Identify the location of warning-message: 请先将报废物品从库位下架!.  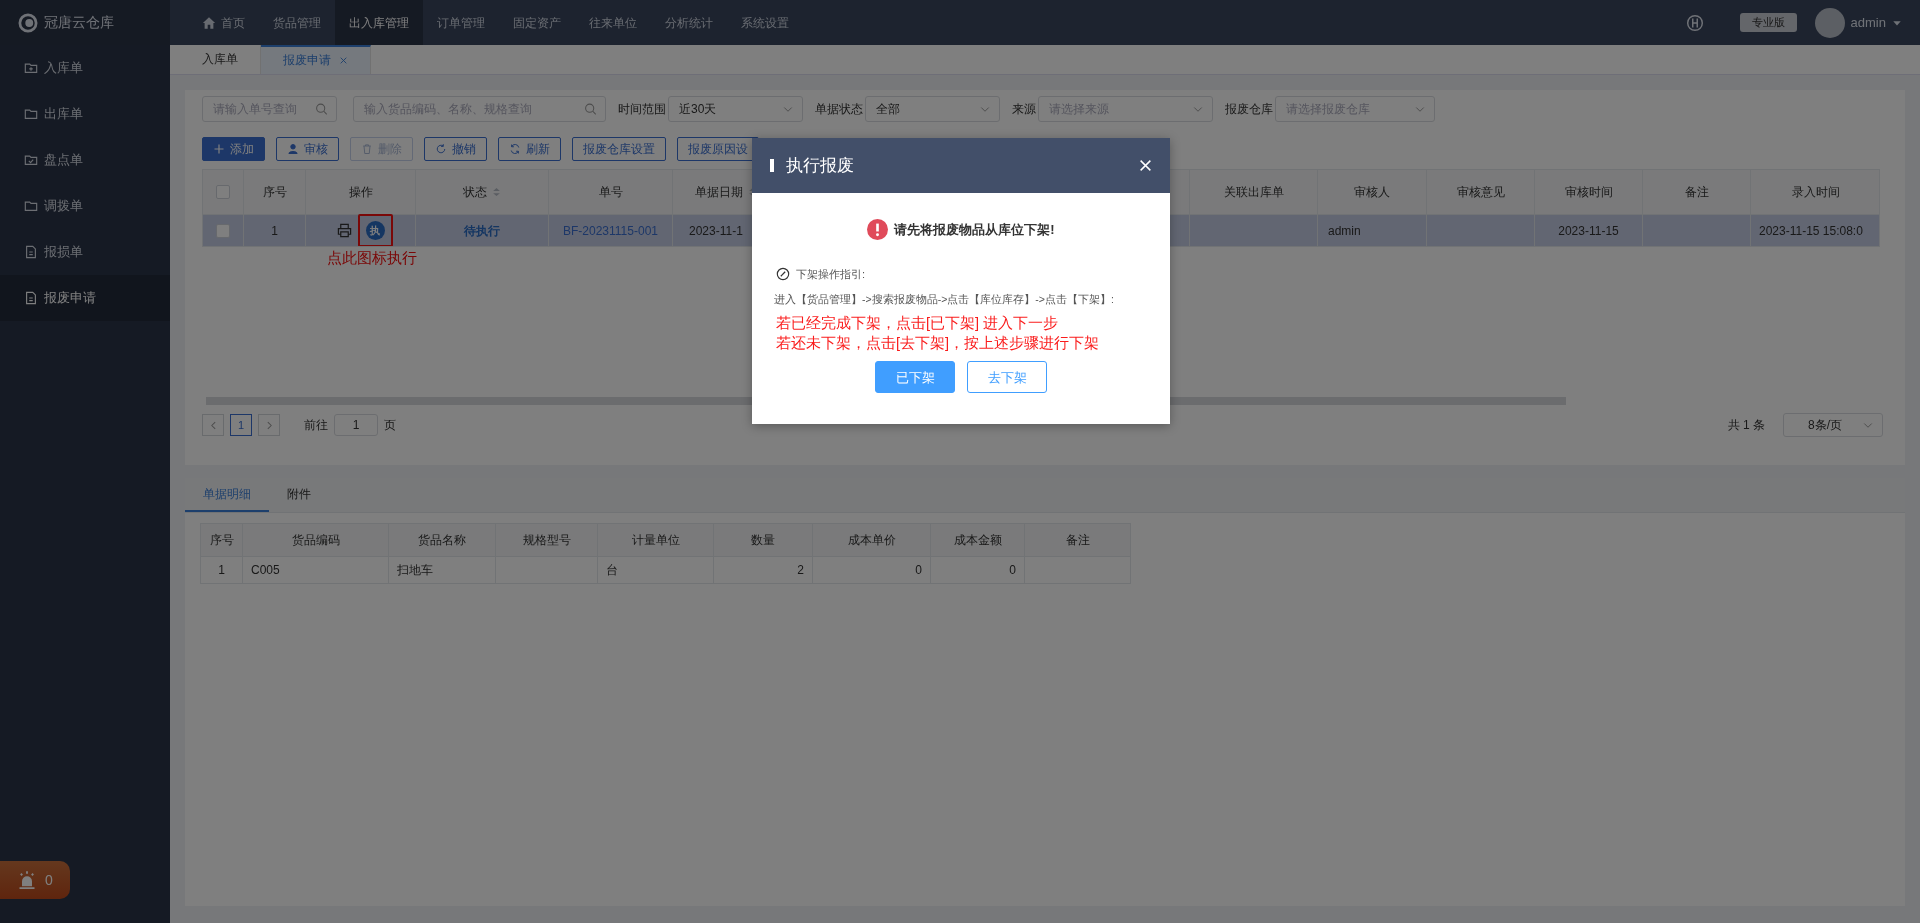
(974, 229).